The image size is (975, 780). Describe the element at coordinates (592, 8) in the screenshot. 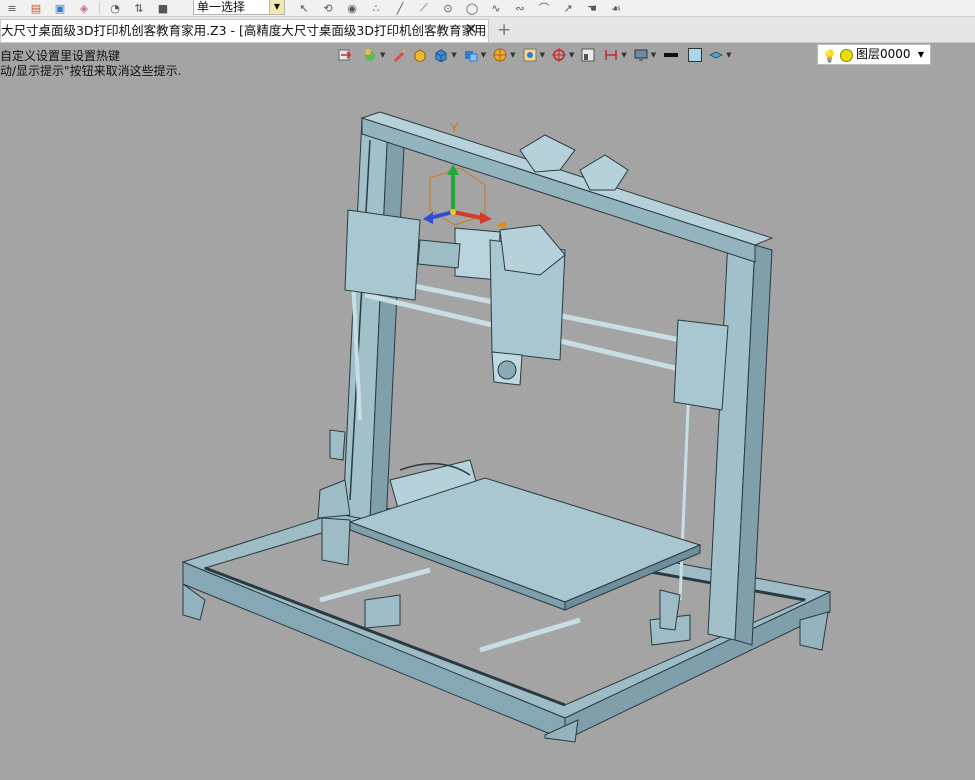

I see `hand-icon: ☚` at that location.